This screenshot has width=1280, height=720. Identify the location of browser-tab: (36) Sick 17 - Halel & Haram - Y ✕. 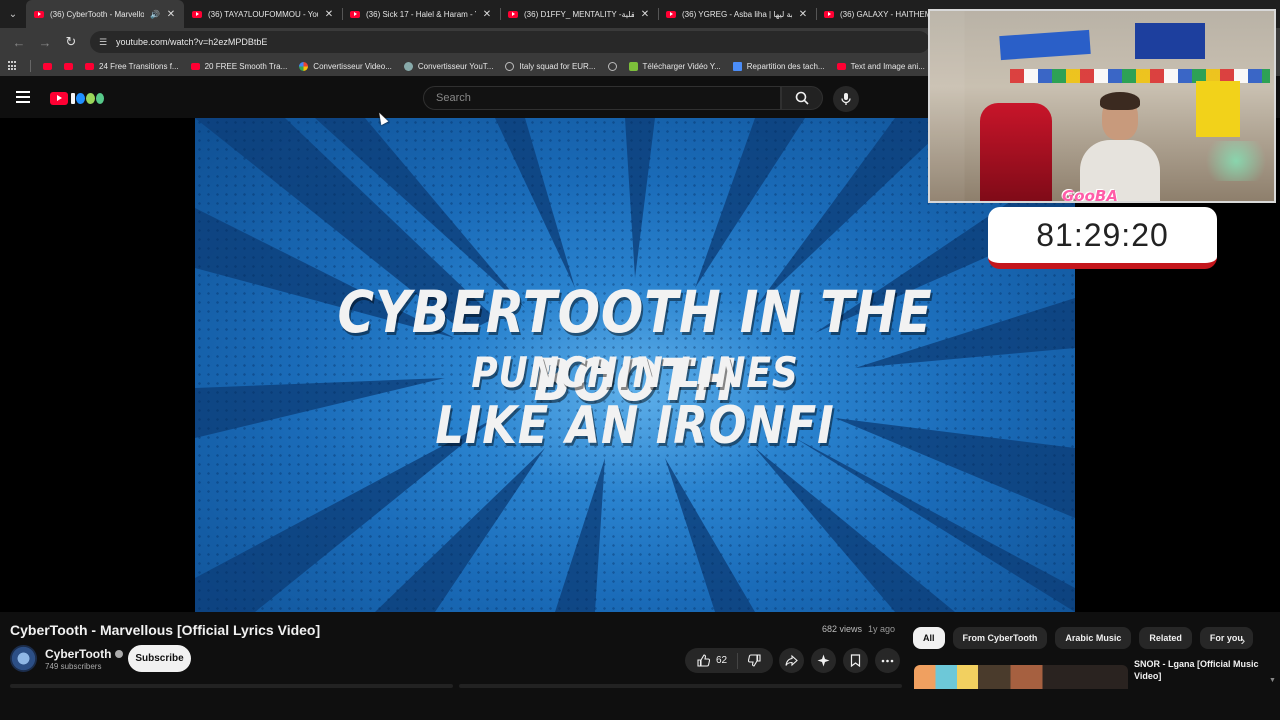
(421, 14).